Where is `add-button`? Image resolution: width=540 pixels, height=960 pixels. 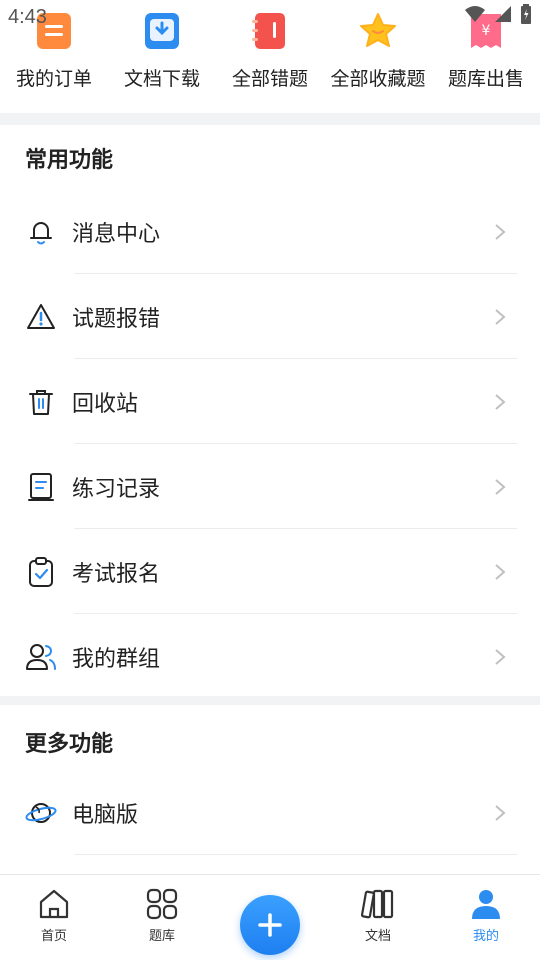
add-button is located at coordinates (270, 925).